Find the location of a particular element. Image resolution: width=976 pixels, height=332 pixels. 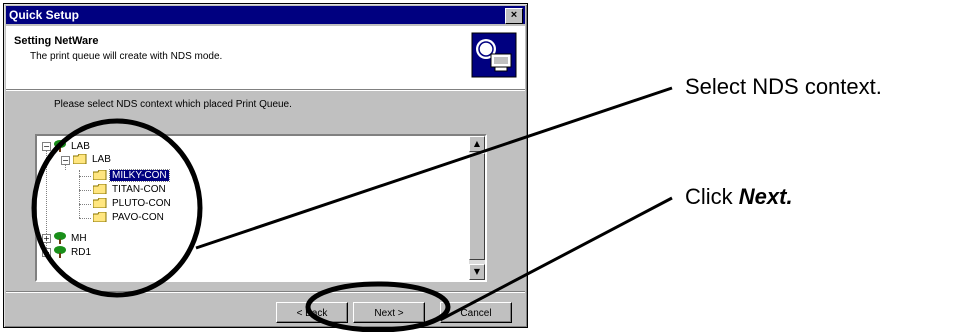

tree-node-milky-con: MILKY-CON is located at coordinates (131, 175).